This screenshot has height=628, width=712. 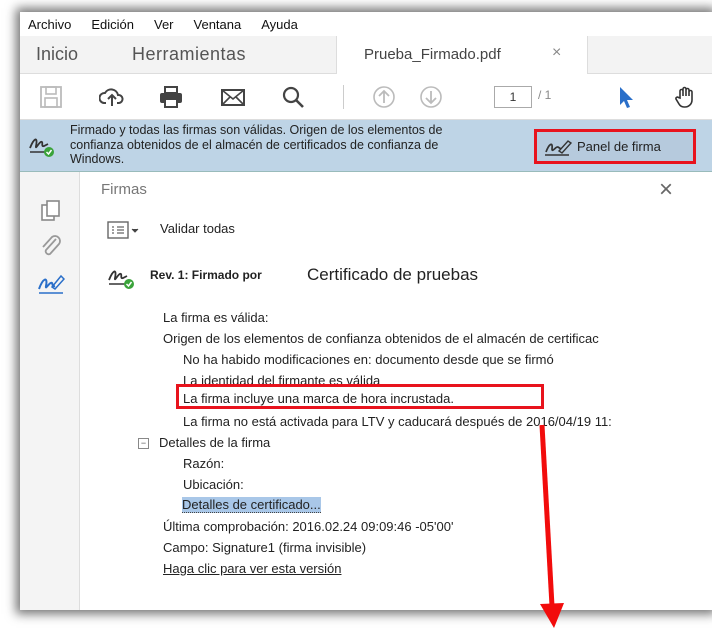 I want to click on page-number-input: 1, so click(x=513, y=97).